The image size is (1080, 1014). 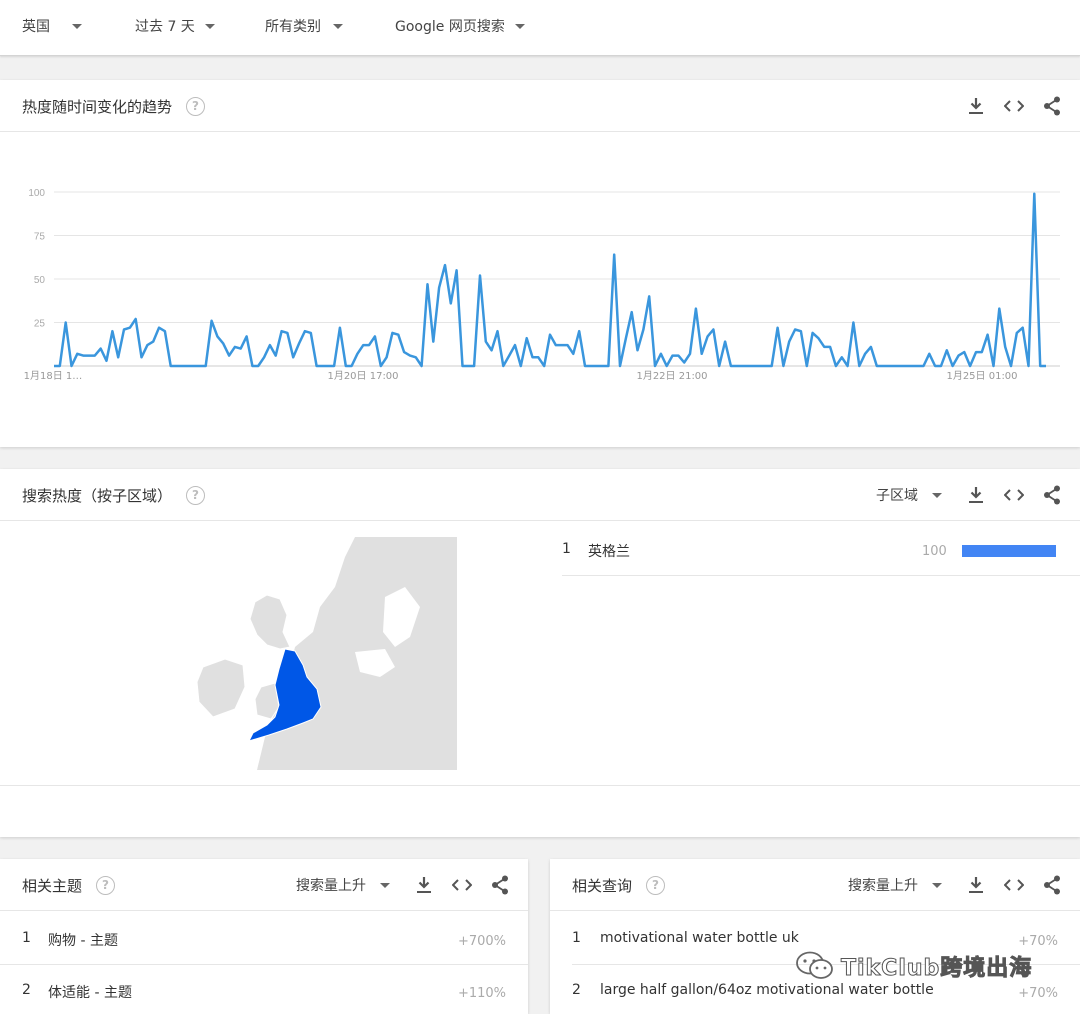 I want to click on topic-name: 购物 - 主题, so click(x=83, y=941).